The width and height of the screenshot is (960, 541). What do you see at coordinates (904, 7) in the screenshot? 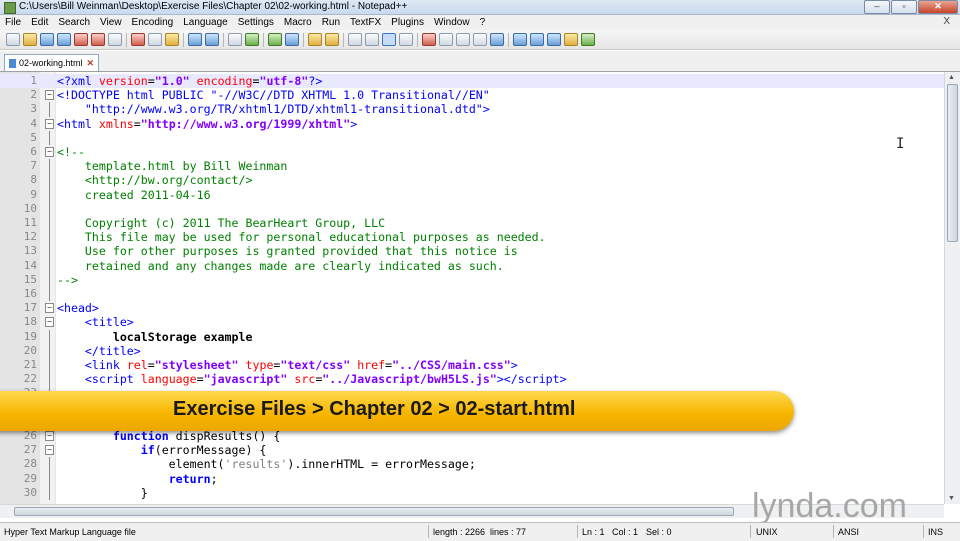
I see `maximize-button: ▫` at bounding box center [904, 7].